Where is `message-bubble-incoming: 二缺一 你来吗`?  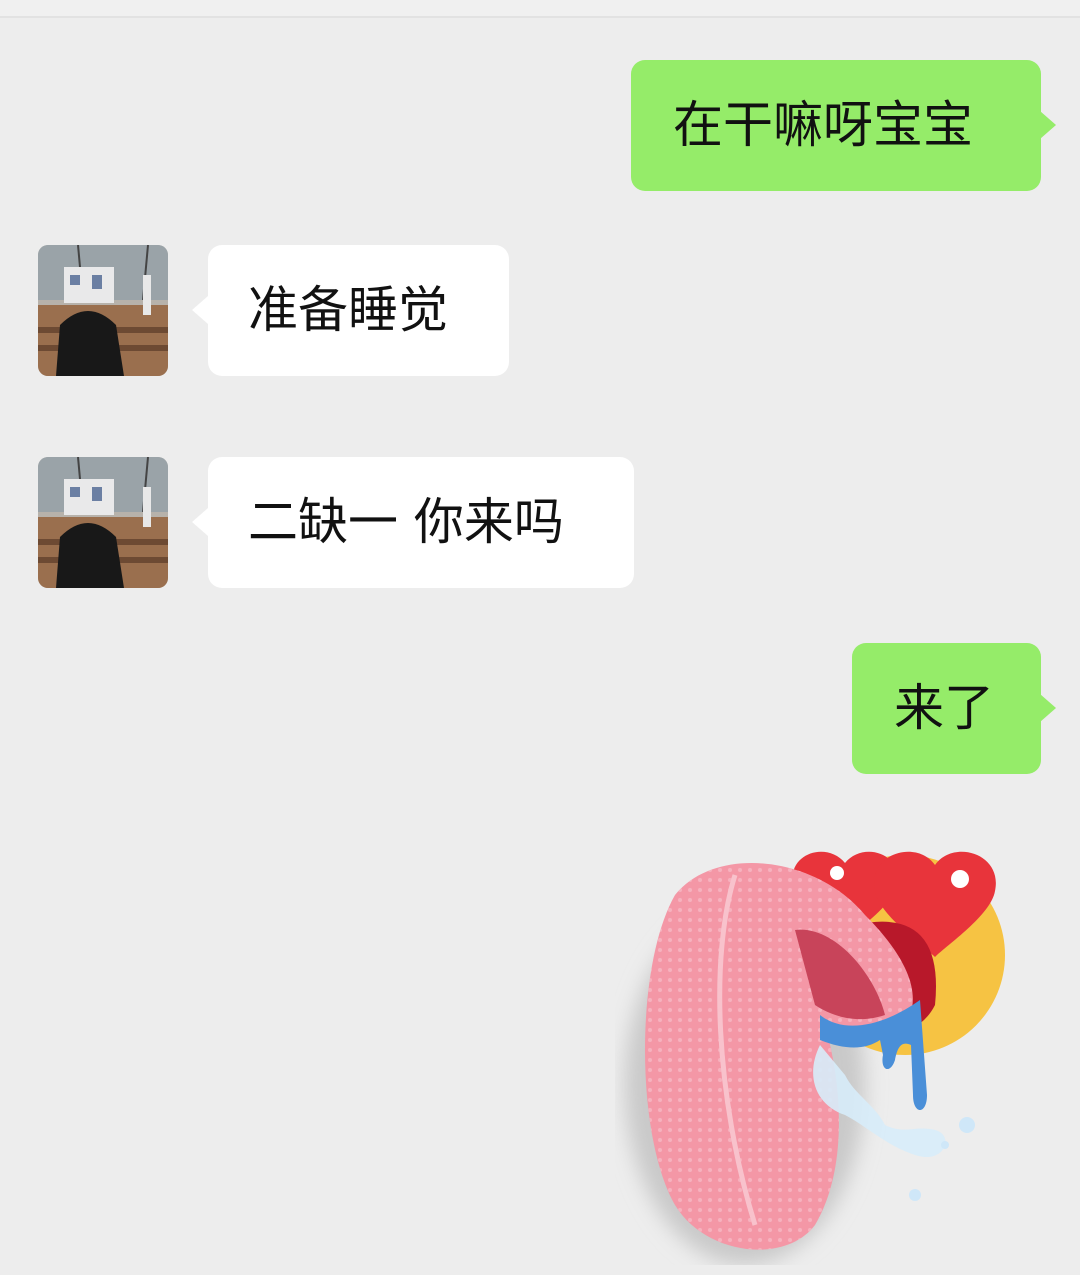 message-bubble-incoming: 二缺一 你来吗 is located at coordinates (421, 522).